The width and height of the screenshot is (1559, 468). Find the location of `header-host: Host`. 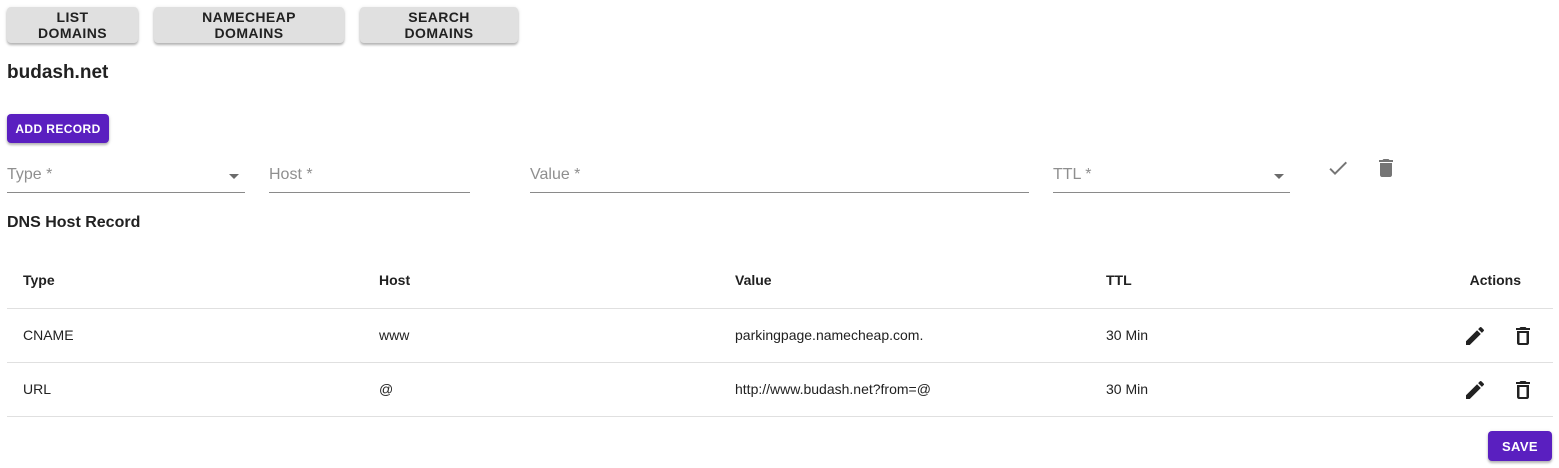

header-host: Host is located at coordinates (395, 280).